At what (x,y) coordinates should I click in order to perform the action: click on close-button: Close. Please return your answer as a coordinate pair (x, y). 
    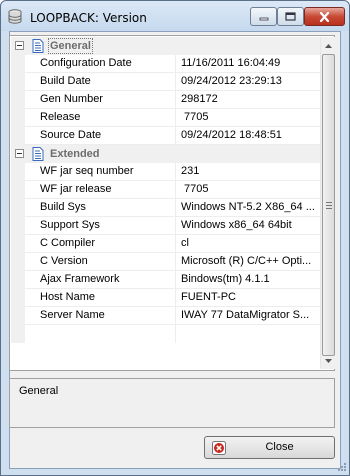
    Looking at the image, I should click on (269, 447).